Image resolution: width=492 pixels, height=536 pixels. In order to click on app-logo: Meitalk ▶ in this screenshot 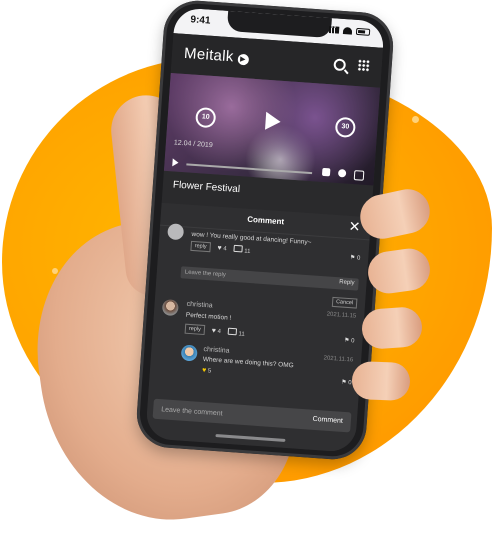, I will do `click(217, 55)`.